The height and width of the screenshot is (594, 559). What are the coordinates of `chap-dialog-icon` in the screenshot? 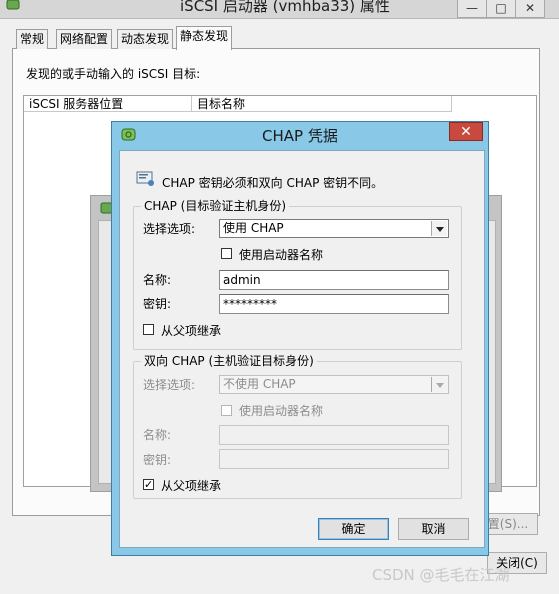 It's located at (128, 134).